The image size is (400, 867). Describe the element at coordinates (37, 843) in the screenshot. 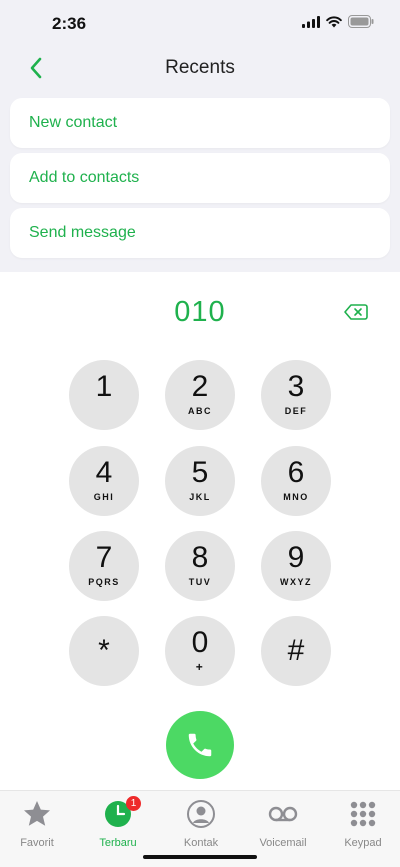

I see `tab-label: Favorit` at that location.